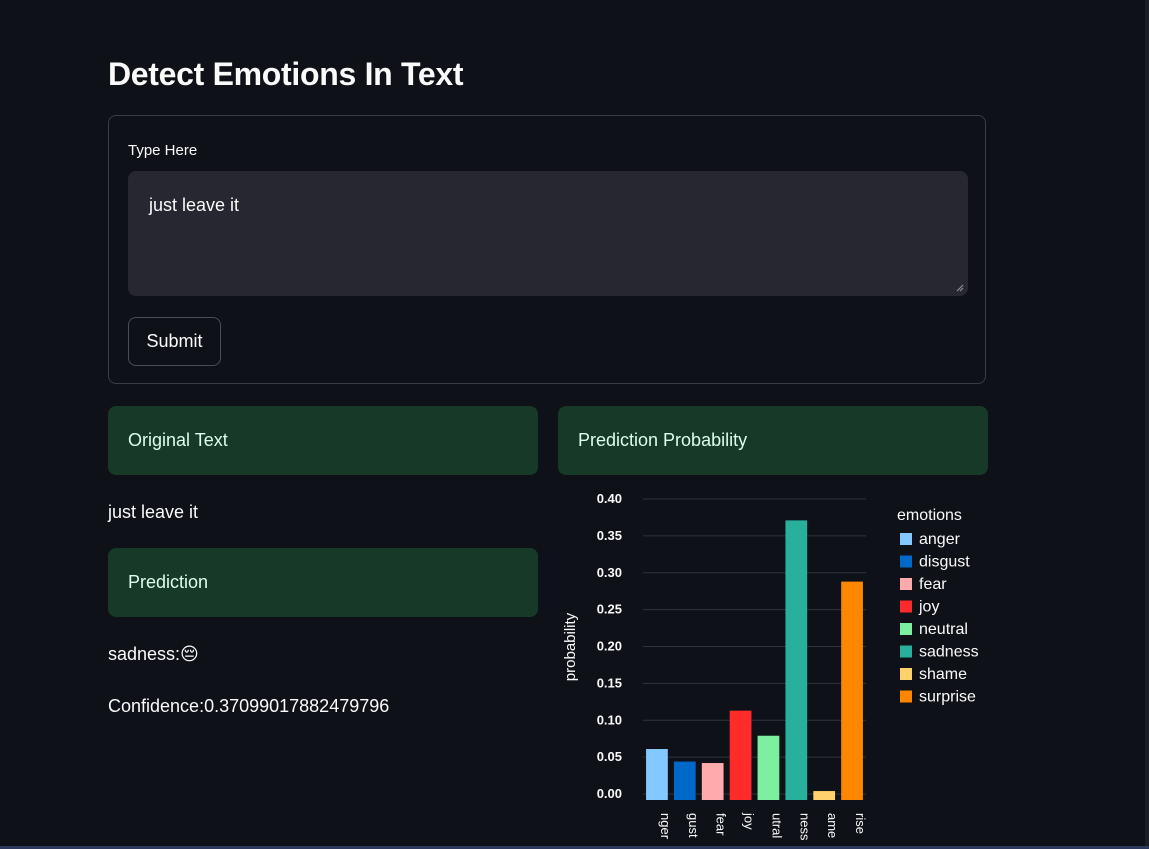  Describe the element at coordinates (768, 767) in the screenshot. I see `bar-neutral` at that location.